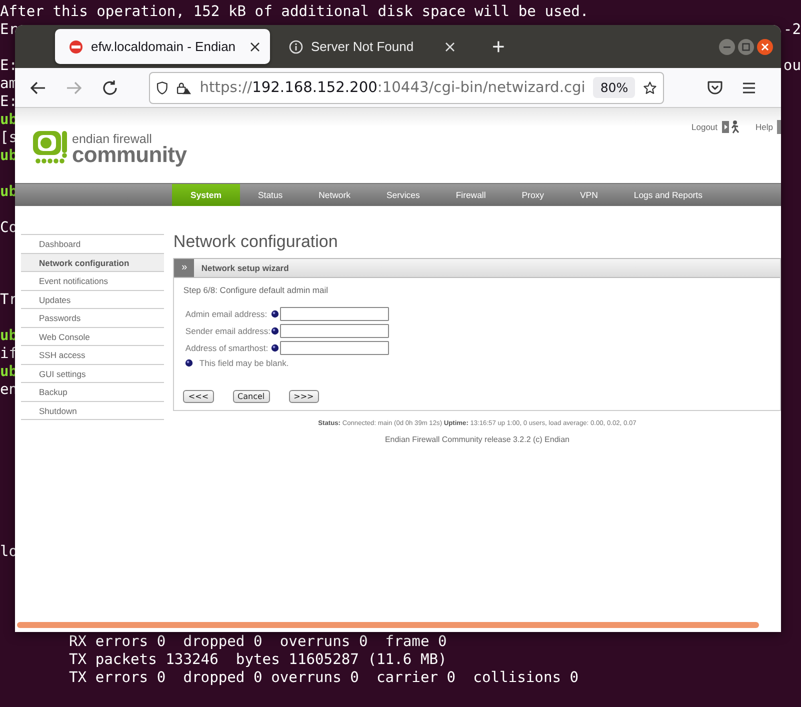 The image size is (801, 707). I want to click on exit-icon, so click(732, 127).